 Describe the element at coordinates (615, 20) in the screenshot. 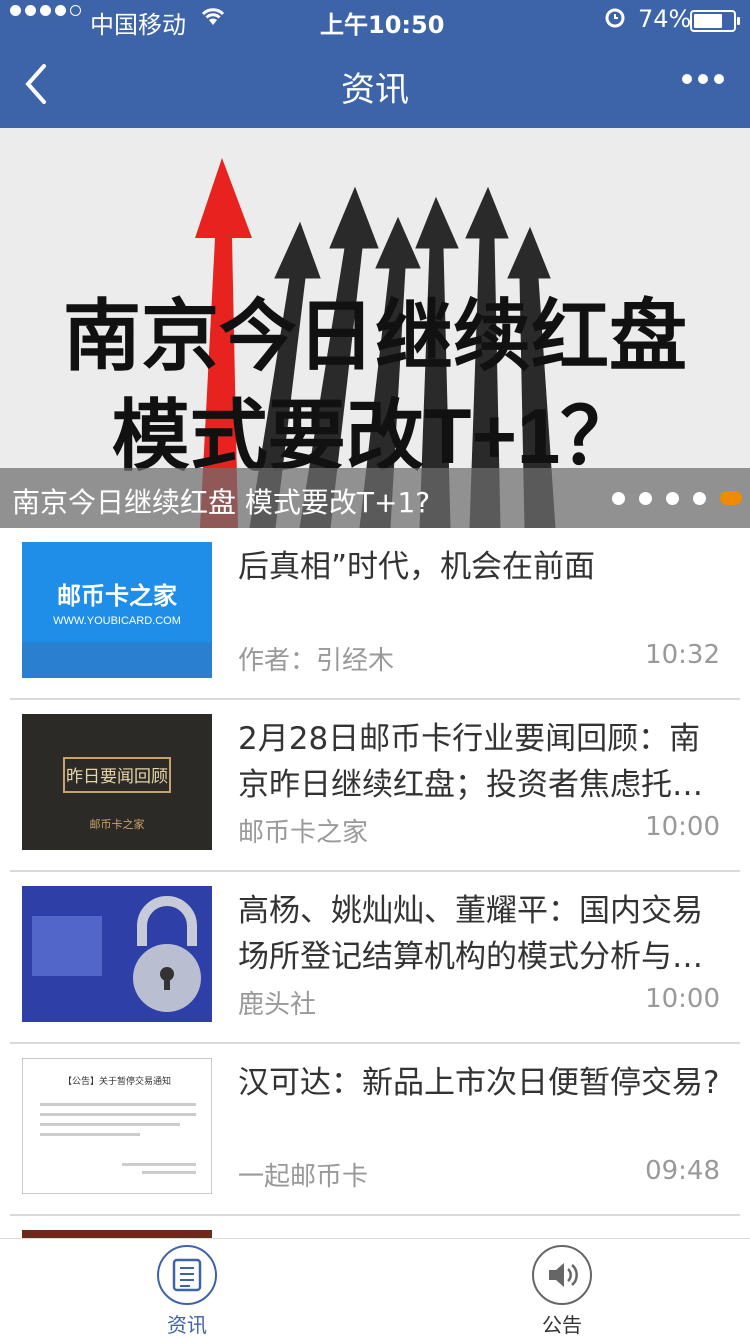

I see `alarm-icon` at that location.